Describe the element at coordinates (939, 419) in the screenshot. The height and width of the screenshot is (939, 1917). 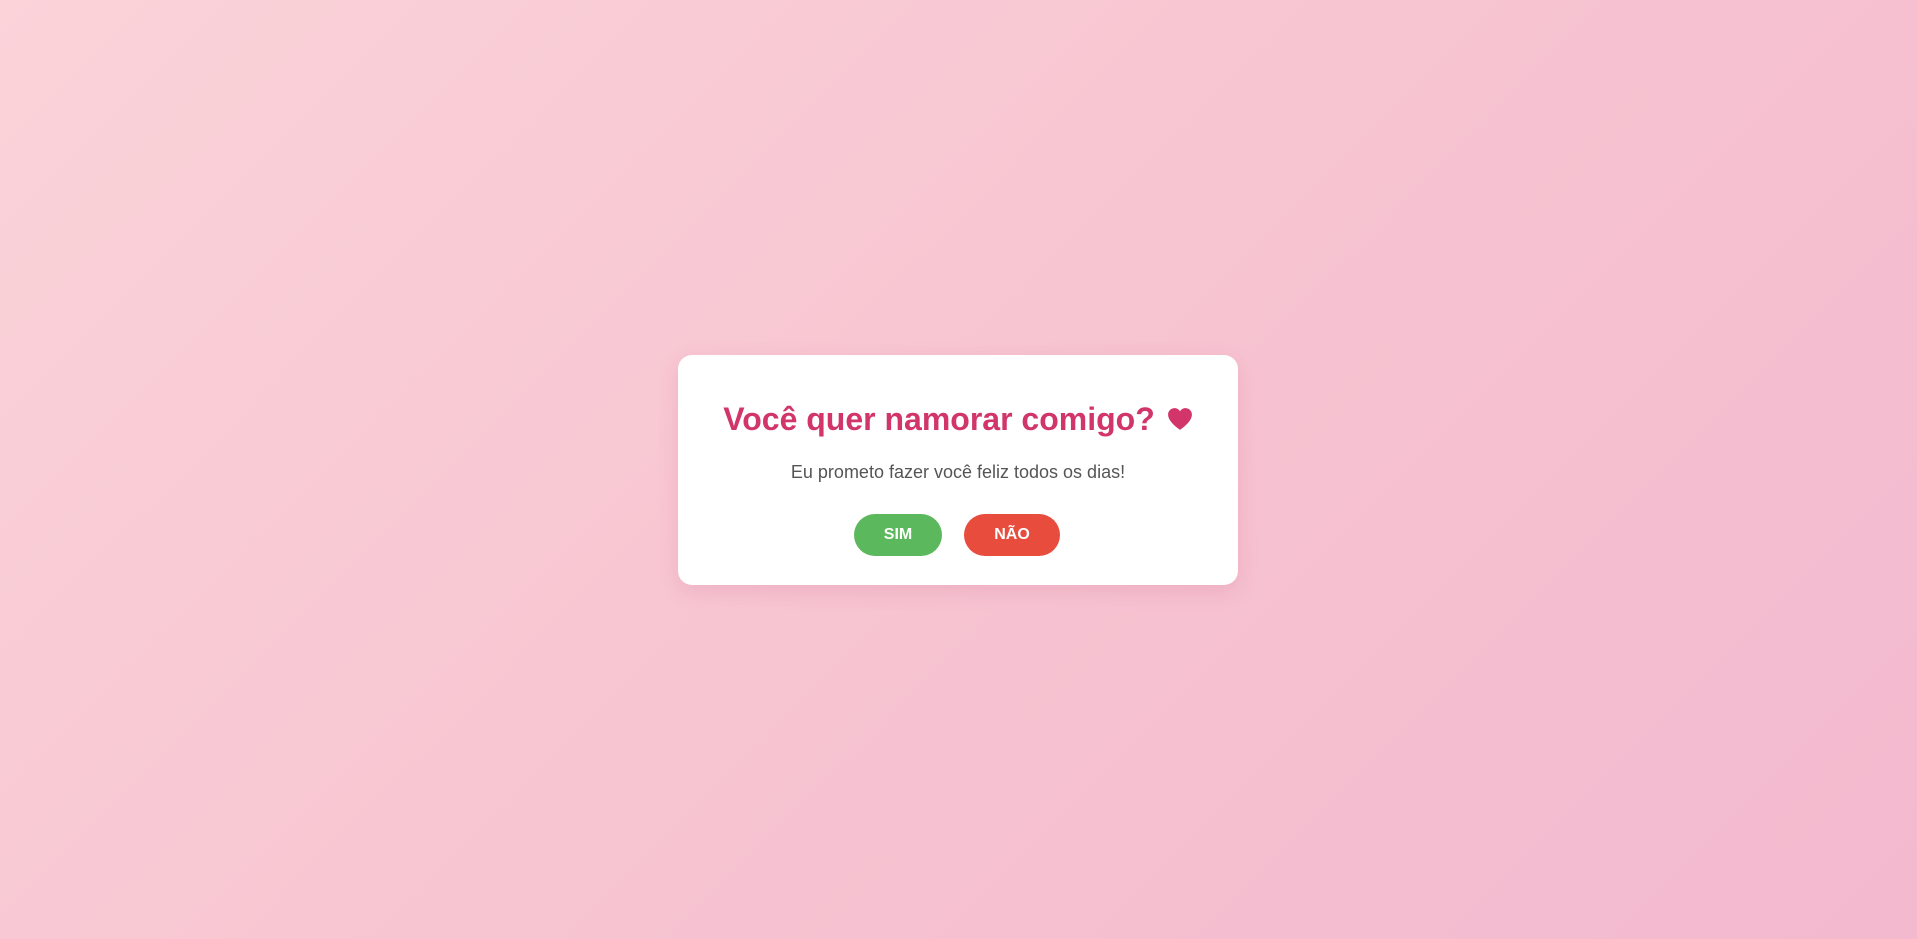
I see `page-title: Você quer namorar comigo?` at that location.